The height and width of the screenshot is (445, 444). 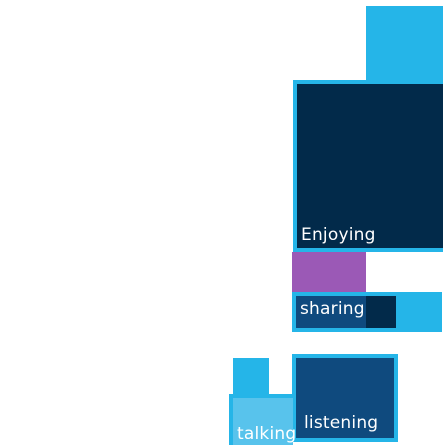 What do you see at coordinates (251, 376) in the screenshot?
I see `small-cyan-square` at bounding box center [251, 376].